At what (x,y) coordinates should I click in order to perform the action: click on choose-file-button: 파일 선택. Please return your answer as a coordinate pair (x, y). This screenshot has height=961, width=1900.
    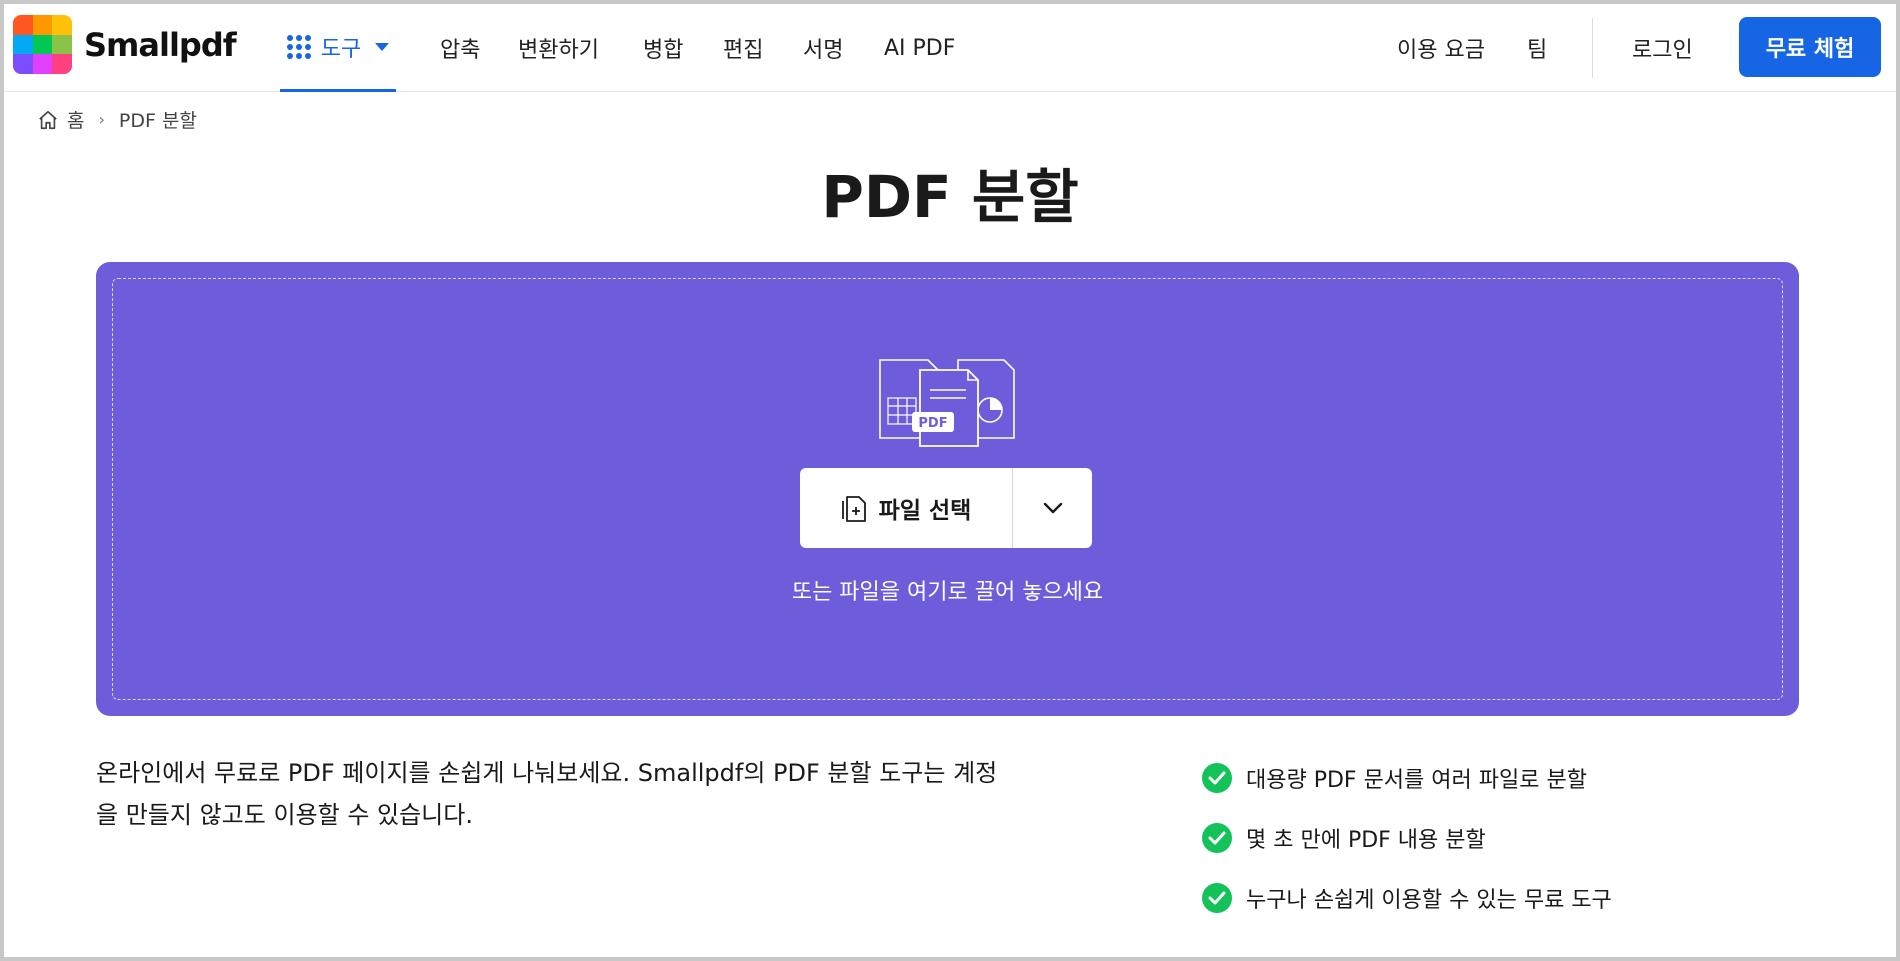
    Looking at the image, I should click on (906, 508).